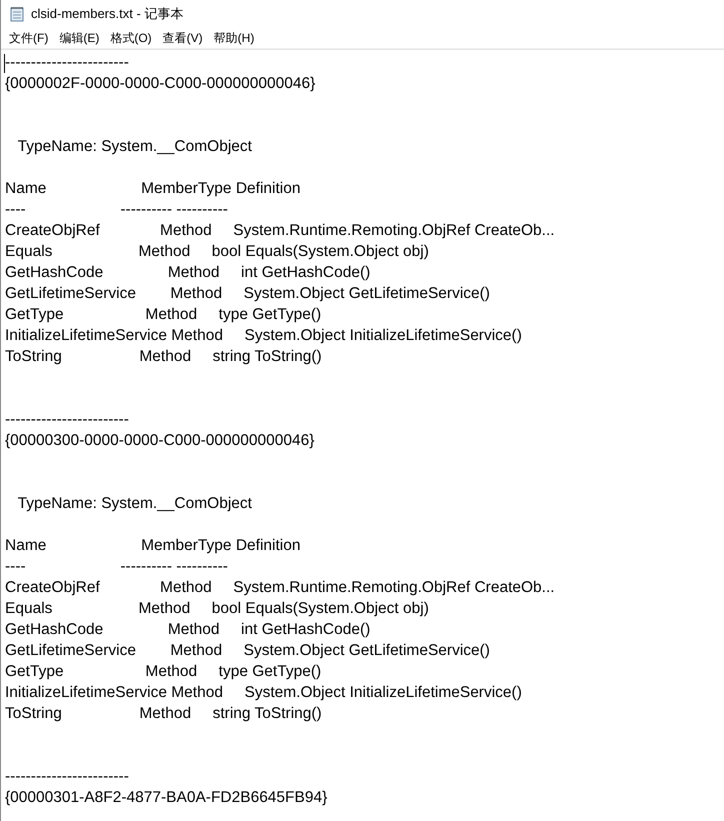  Describe the element at coordinates (160, 441) in the screenshot. I see `clsid-text: {00000300-0000-0000-C000-000000000046}` at that location.